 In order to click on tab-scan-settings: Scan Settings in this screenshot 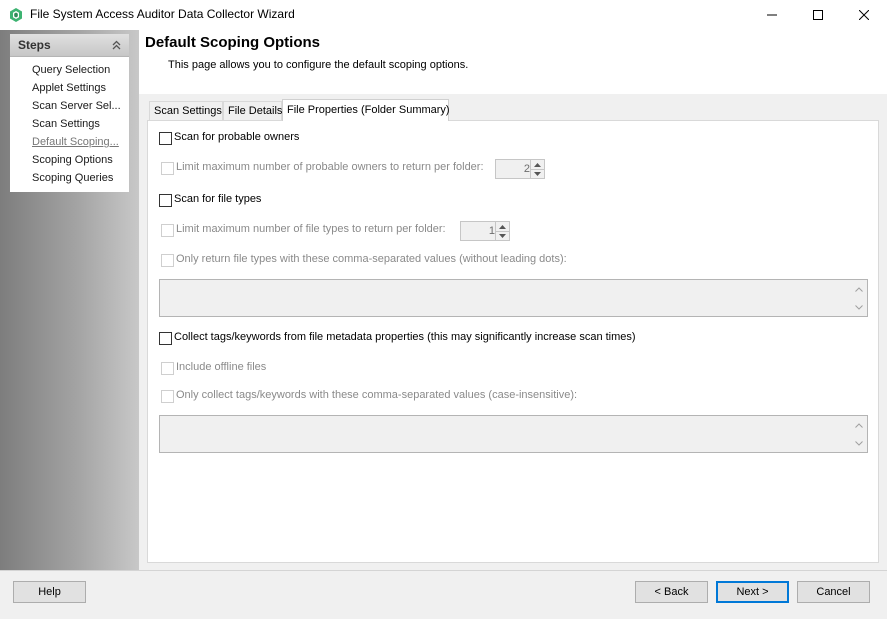, I will do `click(186, 110)`.